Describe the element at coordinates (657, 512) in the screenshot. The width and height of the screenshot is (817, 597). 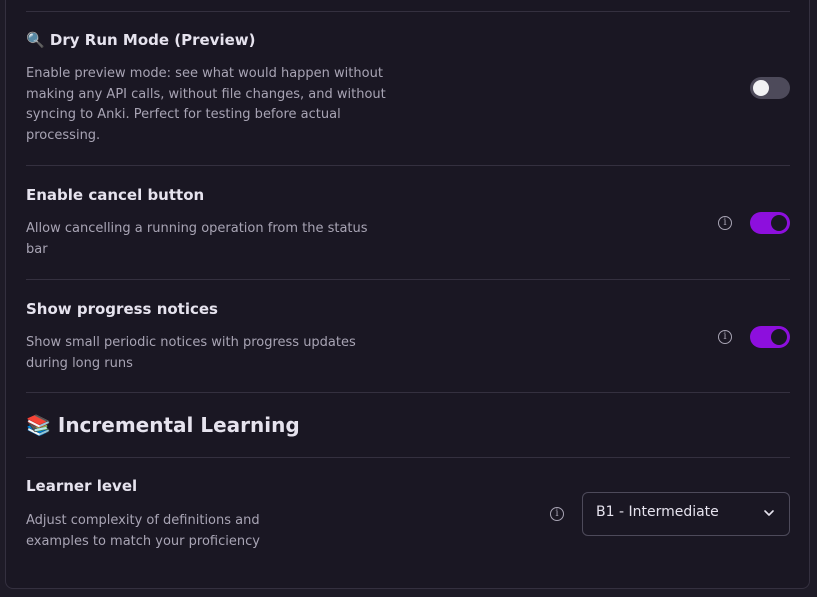
I see `learner-level-selected-value: B1 - Intermediate` at that location.